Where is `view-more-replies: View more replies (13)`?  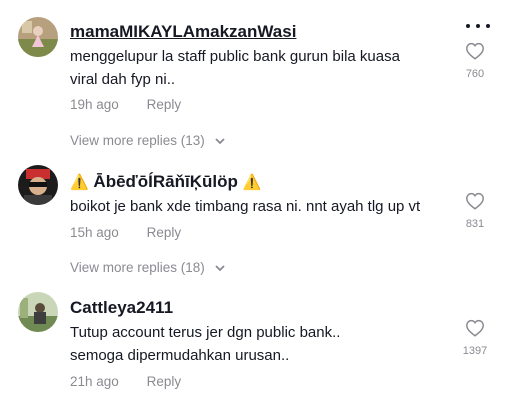 view-more-replies: View more replies (13) is located at coordinates (147, 140).